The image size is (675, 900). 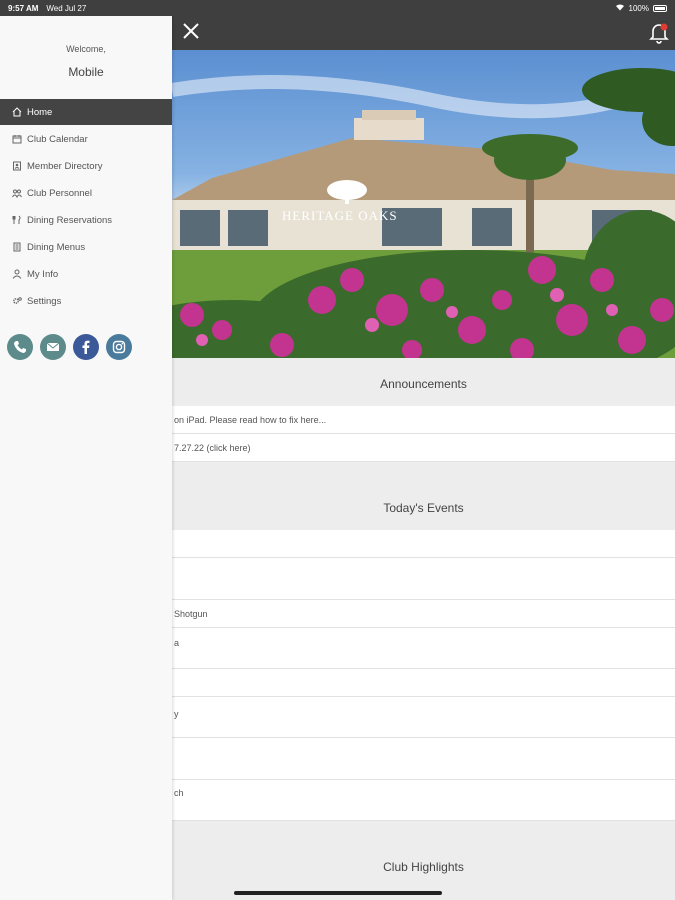 I want to click on bell-icon, so click(x=659, y=33).